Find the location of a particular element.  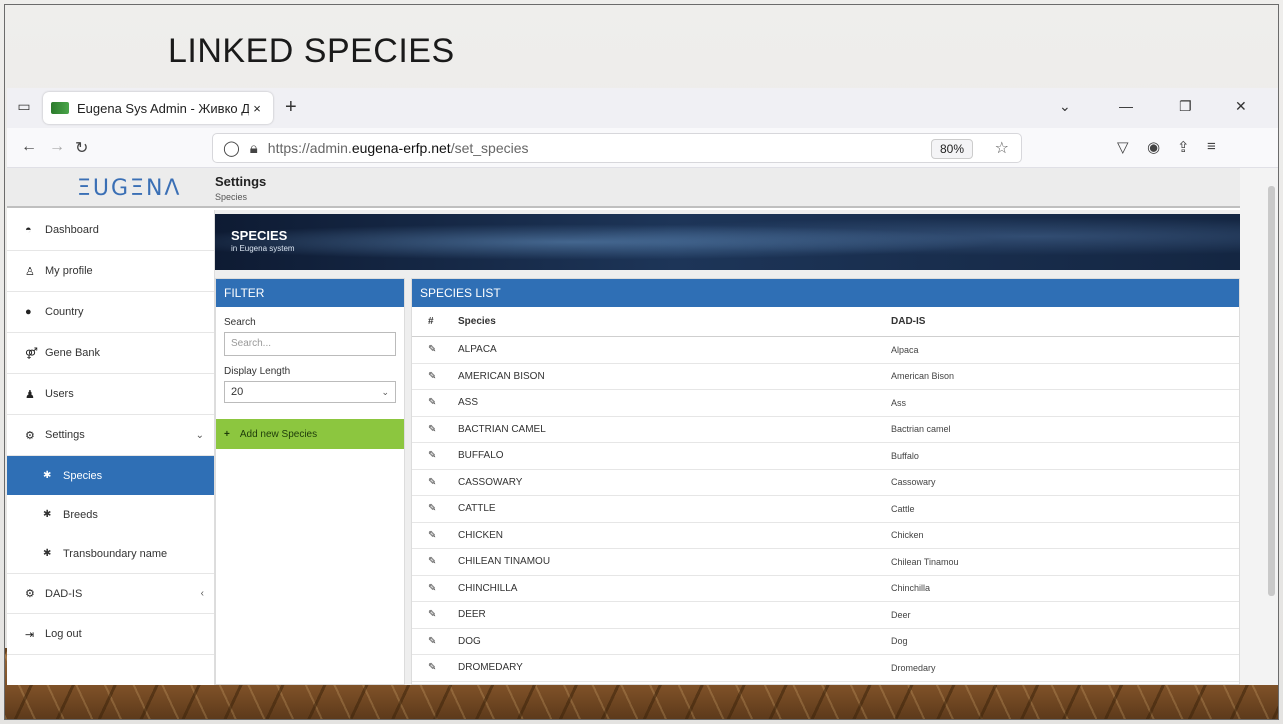

logout-icon: ⇥ is located at coordinates (30, 634).